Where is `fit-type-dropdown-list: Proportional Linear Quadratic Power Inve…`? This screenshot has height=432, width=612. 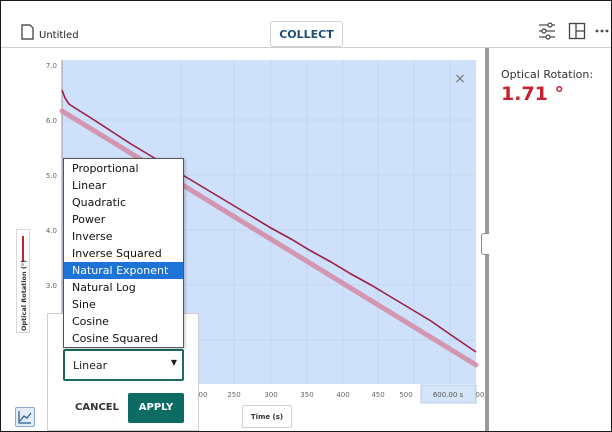
fit-type-dropdown-list: Proportional Linear Quadratic Power Inve… is located at coordinates (123, 253).